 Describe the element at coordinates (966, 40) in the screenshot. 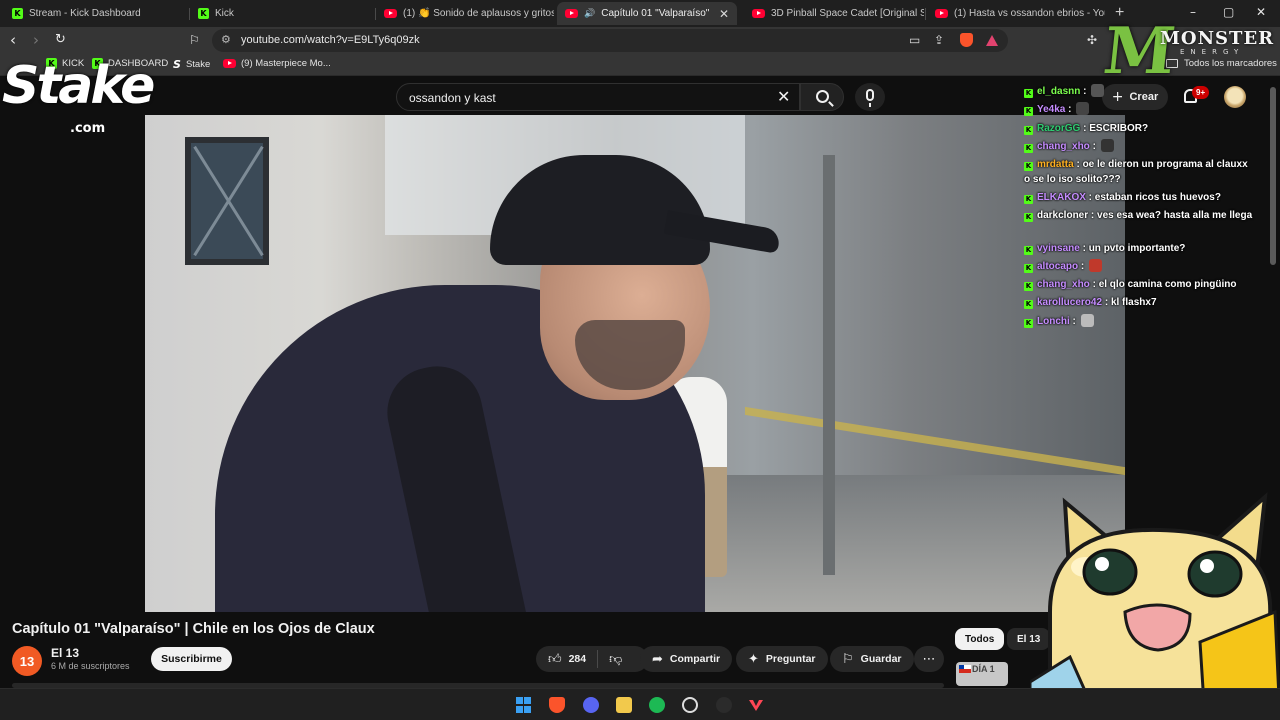

I see `brave-shields-icon` at that location.